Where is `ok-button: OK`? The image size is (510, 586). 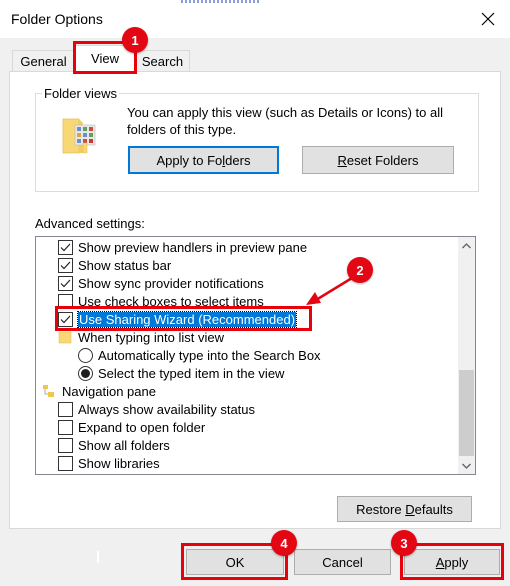
ok-button: OK is located at coordinates (235, 562).